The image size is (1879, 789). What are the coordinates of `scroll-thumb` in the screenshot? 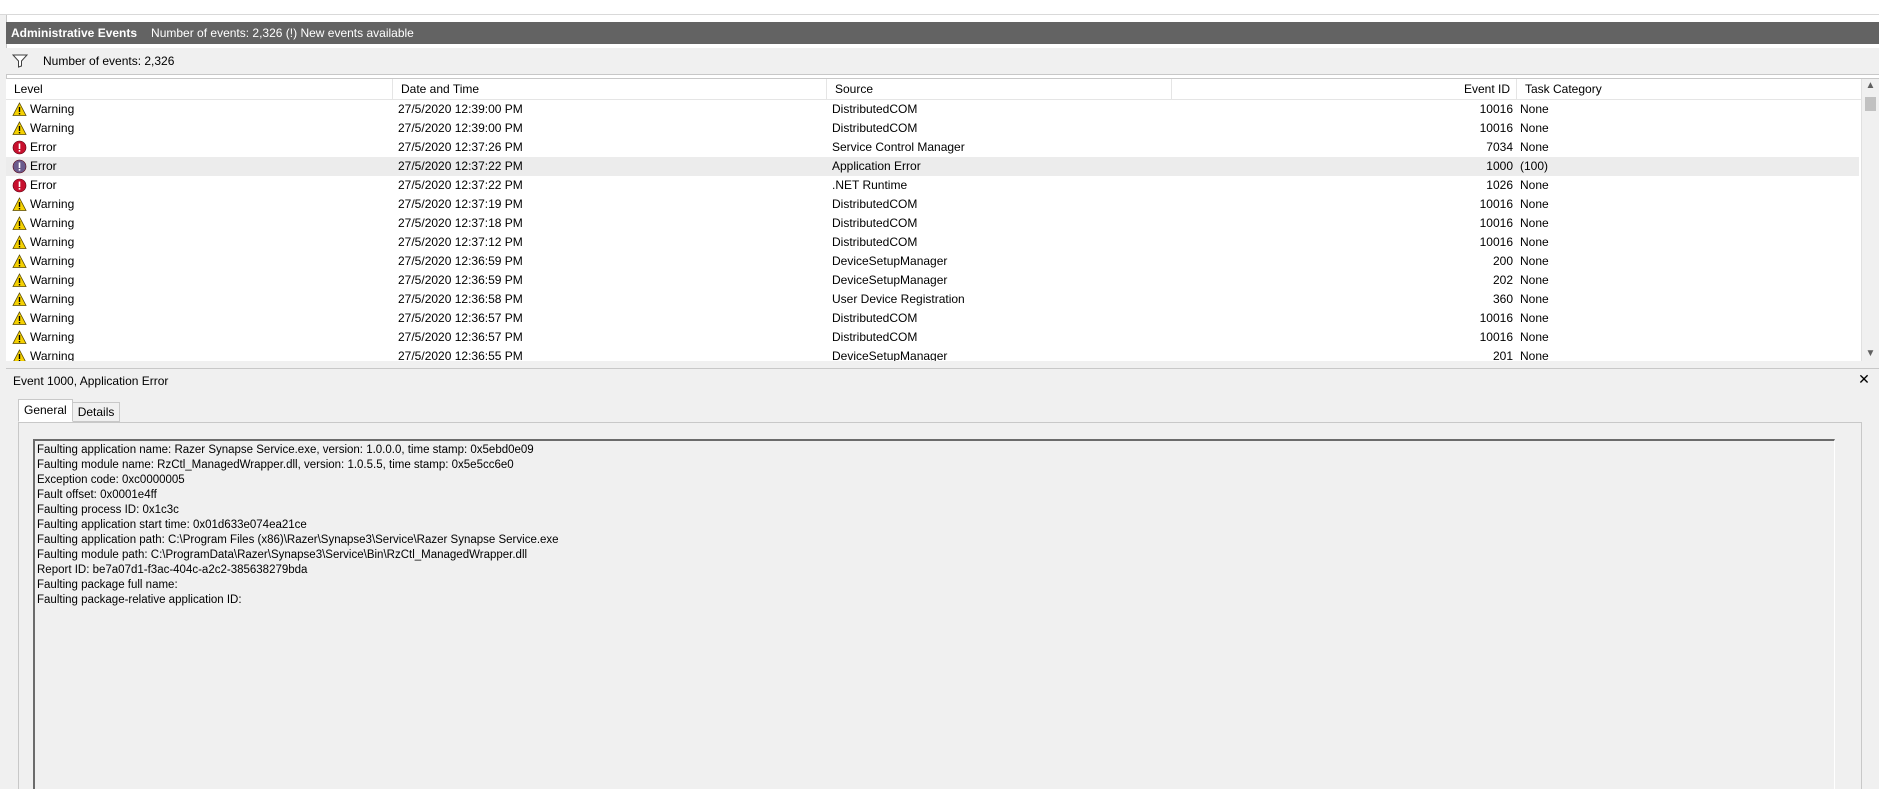 It's located at (1870, 104).